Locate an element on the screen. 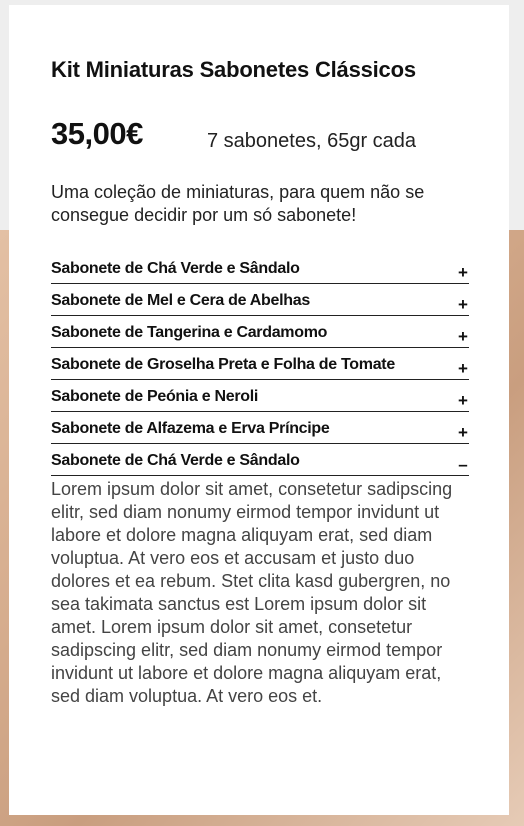 The height and width of the screenshot is (826, 524). accordion-item-mel-cera: Sabonete de Mel e Cera de Abelhas + is located at coordinates (260, 300).